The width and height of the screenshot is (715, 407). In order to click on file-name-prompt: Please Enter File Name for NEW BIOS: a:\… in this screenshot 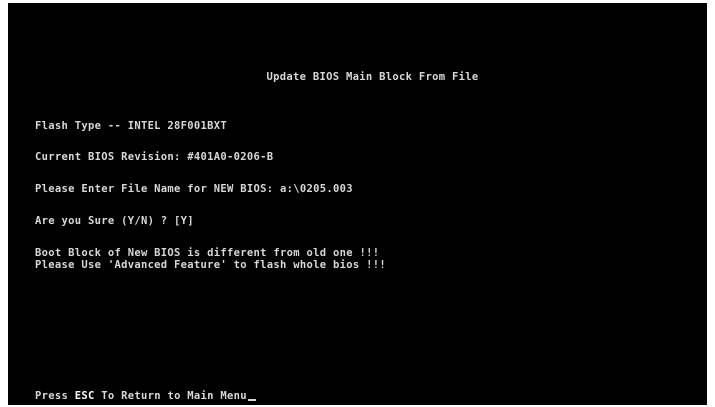, I will do `click(194, 189)`.